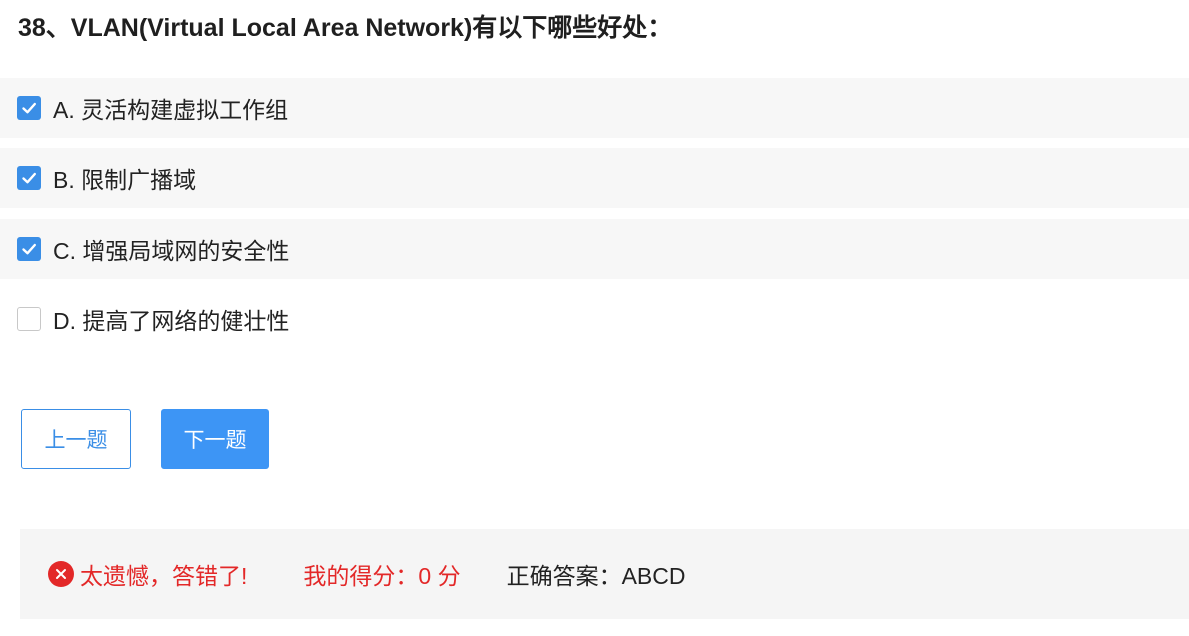 The height and width of the screenshot is (636, 1189). Describe the element at coordinates (215, 439) in the screenshot. I see `next-question-button: 下一题` at that location.